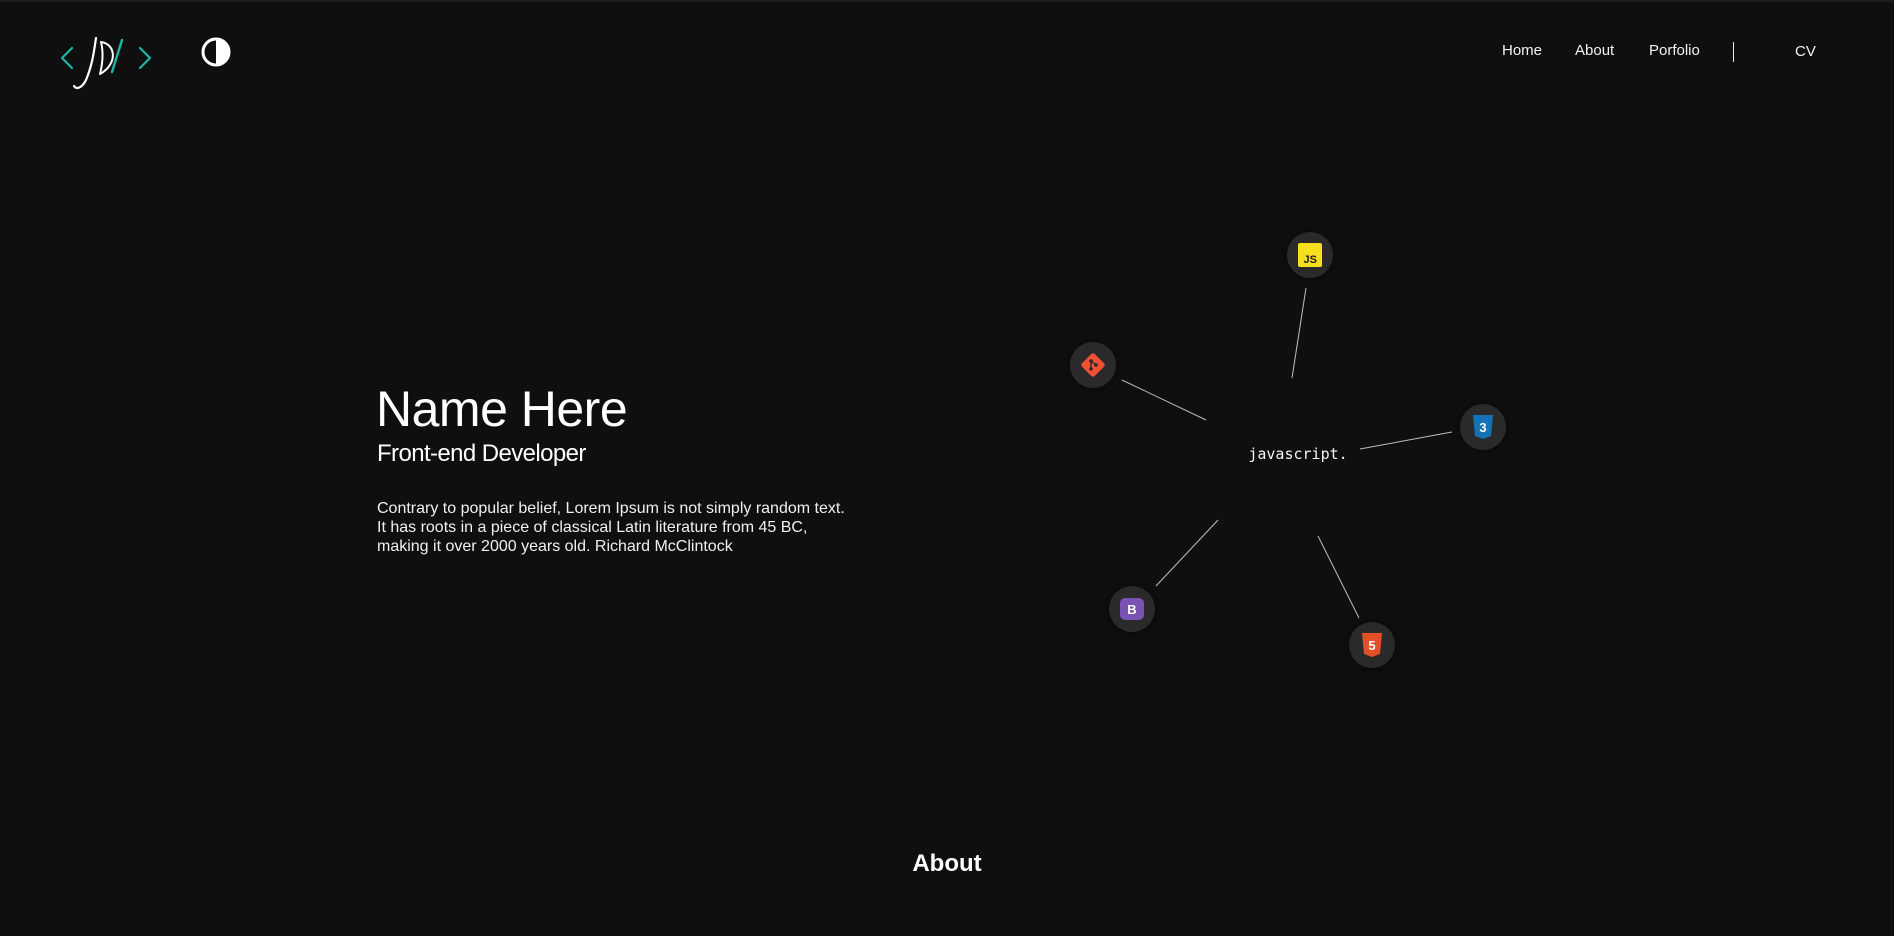  Describe the element at coordinates (106, 63) in the screenshot. I see `jd-code-logo-icon` at that location.